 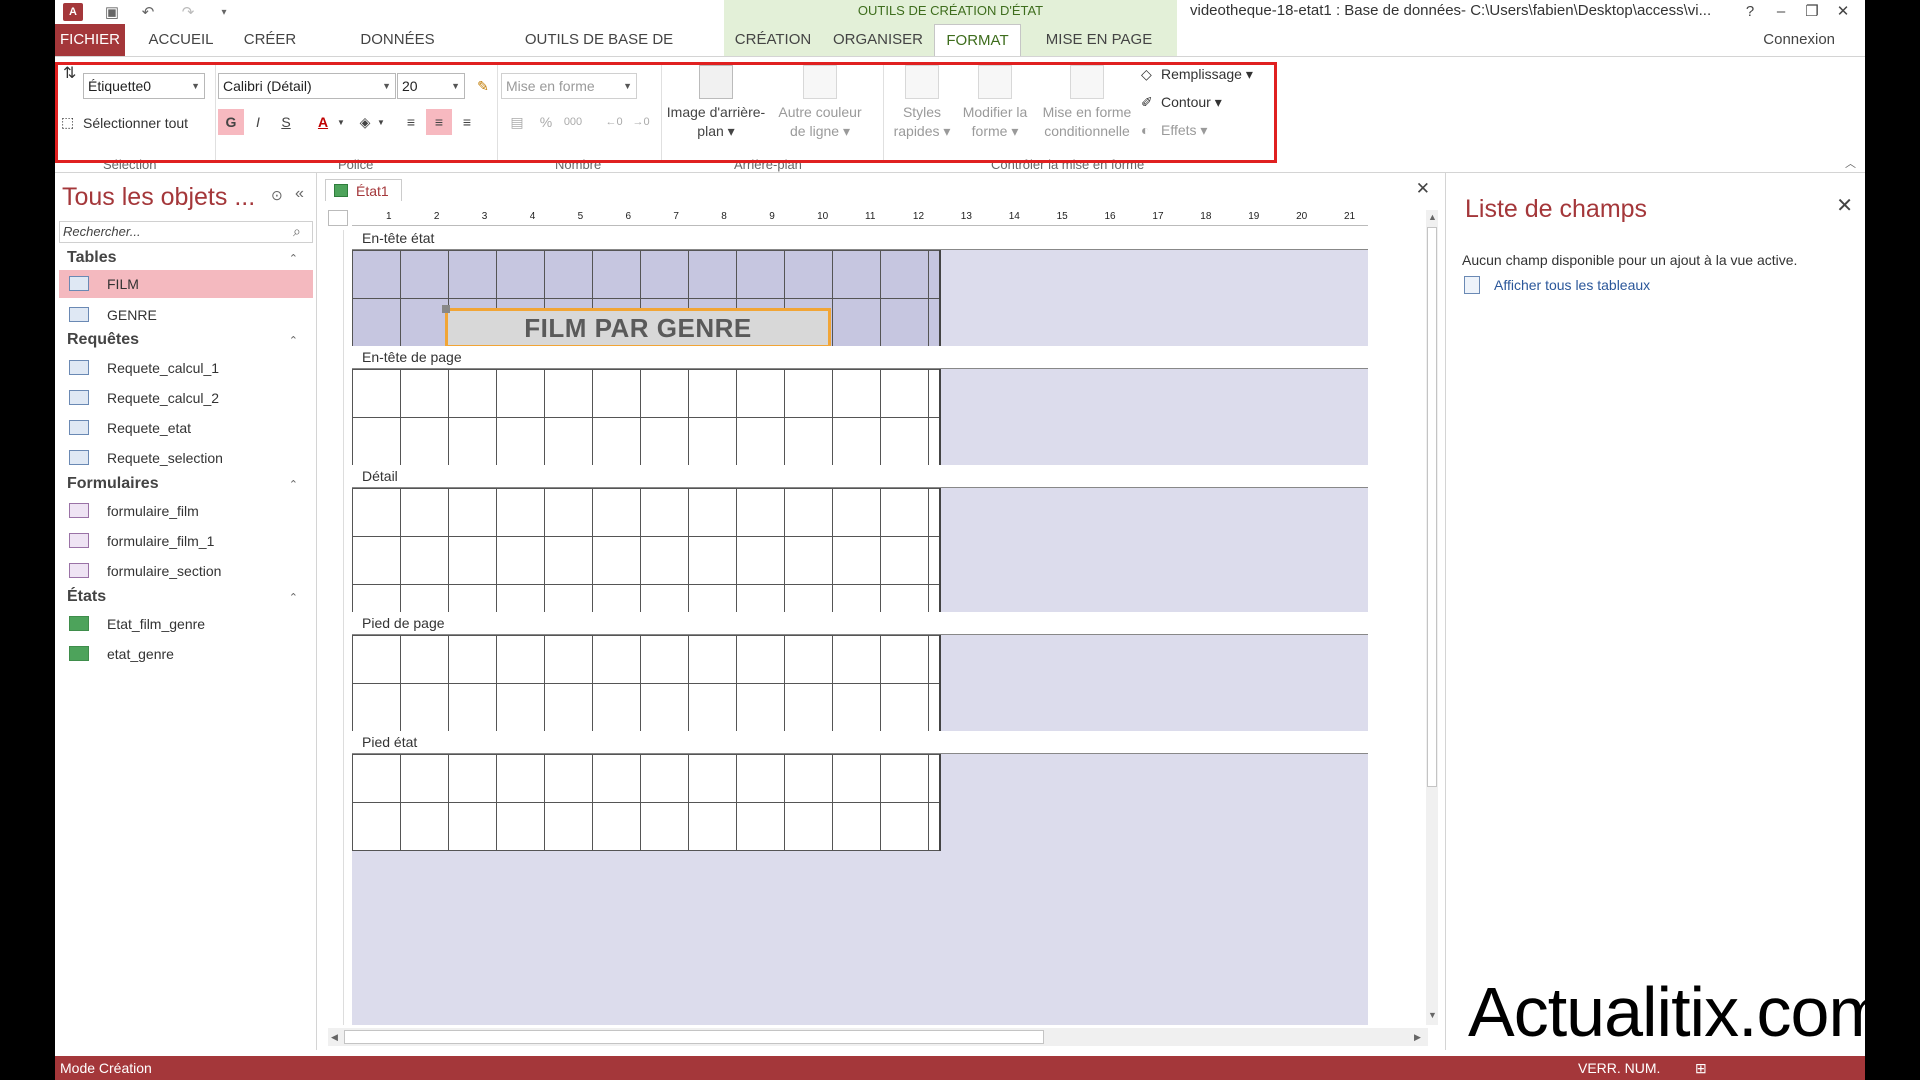 I want to click on section-pied-de-page: Pied de page, so click(x=860, y=623).